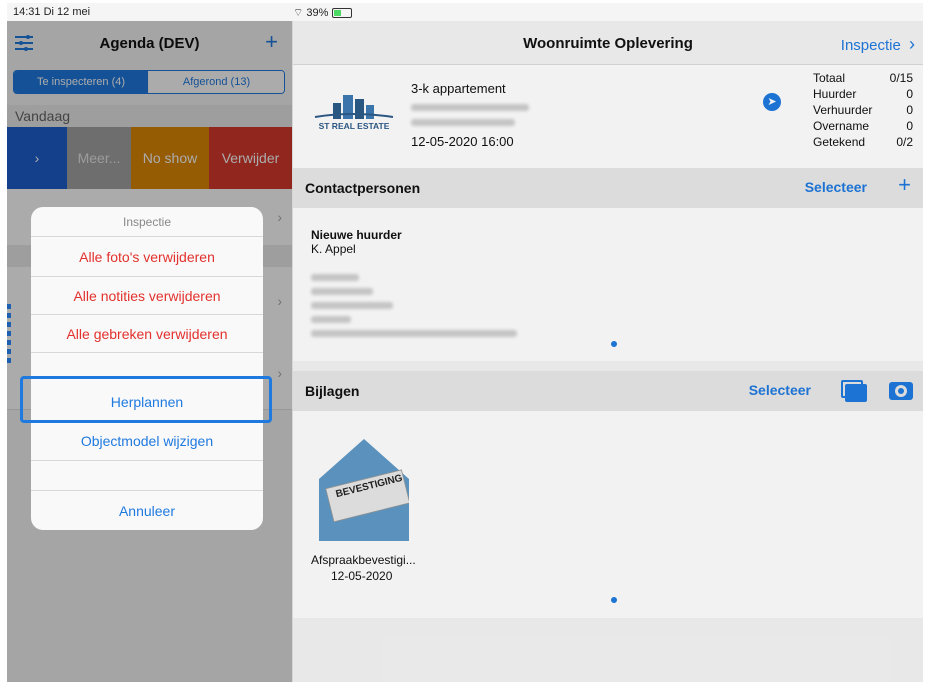 The width and height of the screenshot is (925, 682). I want to click on delete-all-notes-button: Alle notities verwijderen, so click(147, 296).